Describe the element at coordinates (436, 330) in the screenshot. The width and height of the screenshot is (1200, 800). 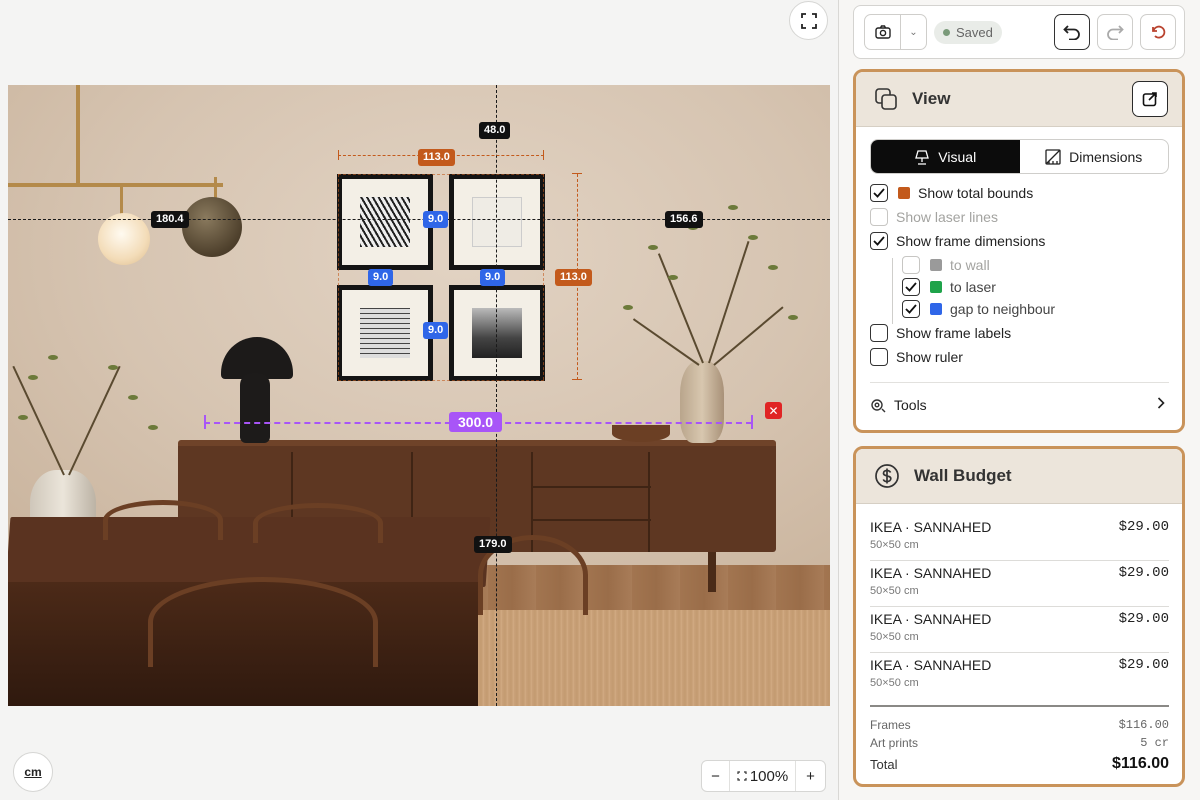
I see `gap-label-bottom: 9.0` at that location.